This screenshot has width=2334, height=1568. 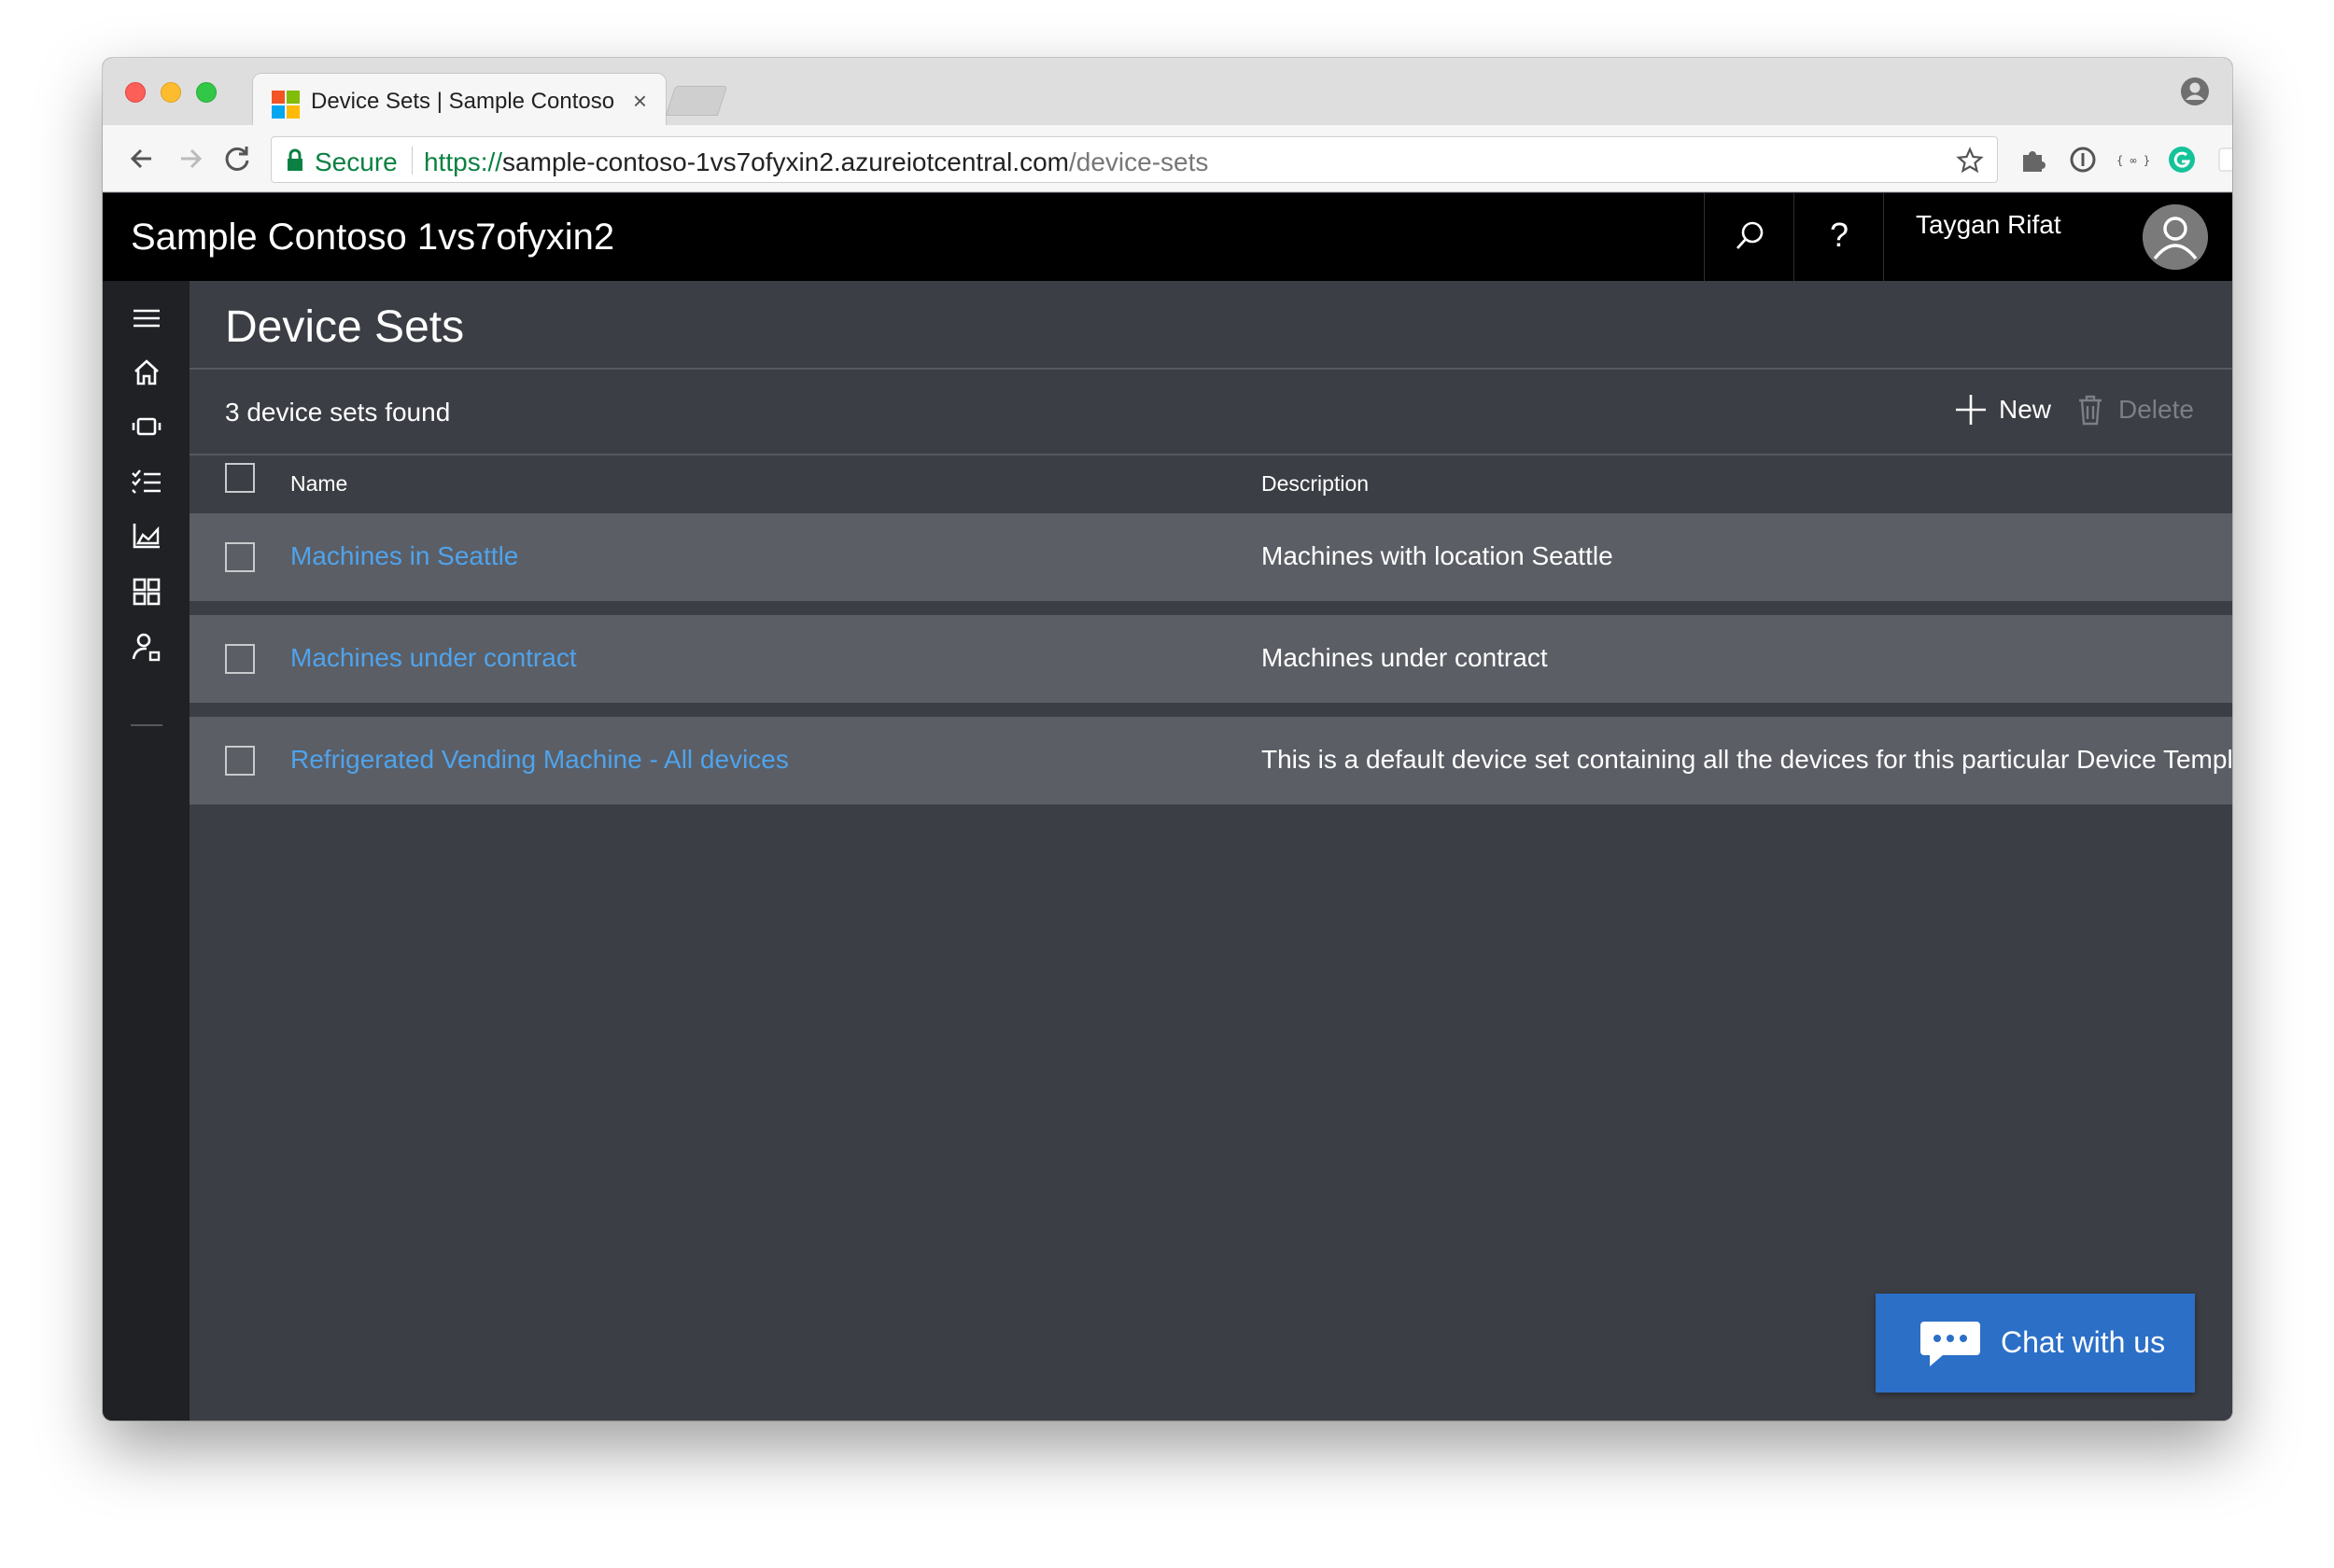 What do you see at coordinates (2195, 91) in the screenshot?
I see `profile-icon` at bounding box center [2195, 91].